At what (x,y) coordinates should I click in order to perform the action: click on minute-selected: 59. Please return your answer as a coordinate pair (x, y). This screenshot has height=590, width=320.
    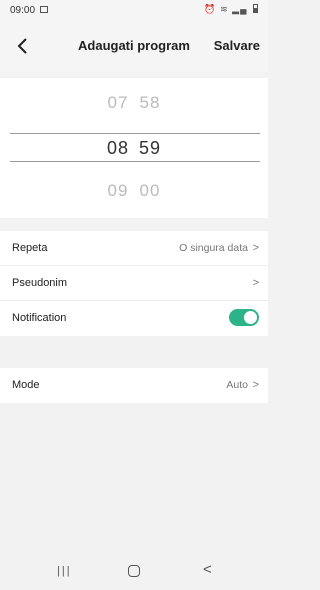
    Looking at the image, I should click on (150, 148).